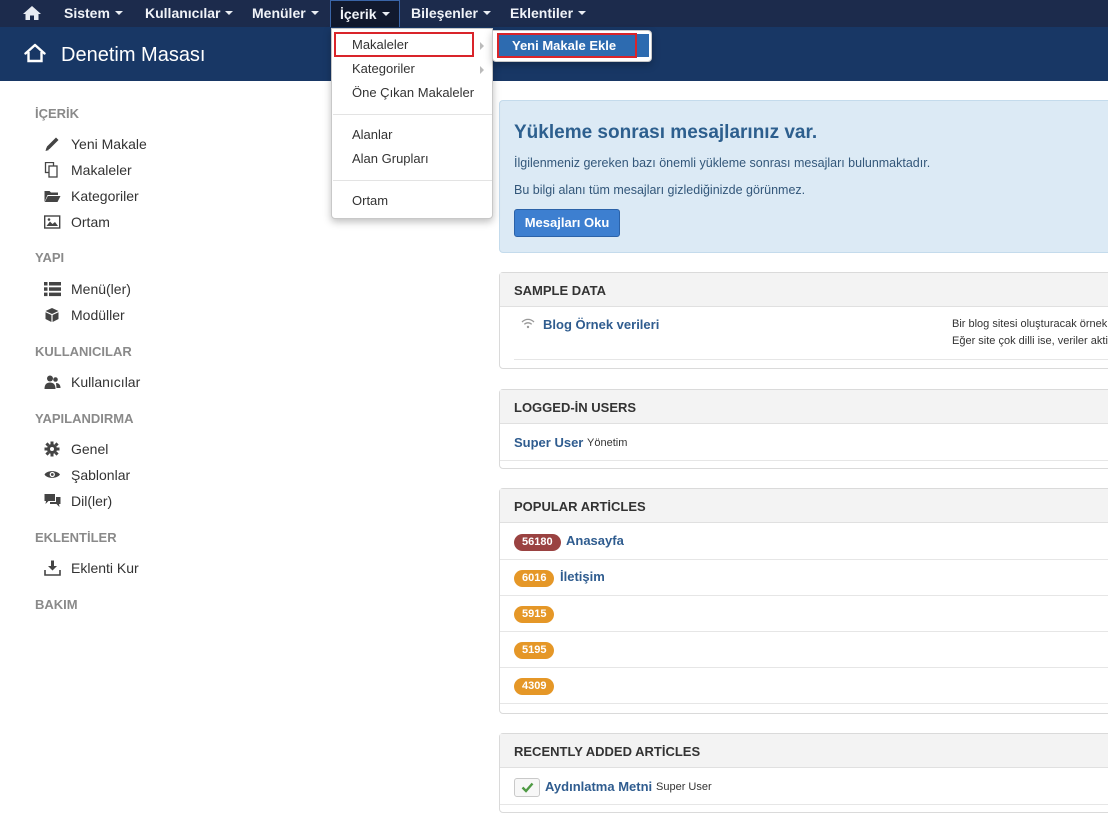 Image resolution: width=1108 pixels, height=813 pixels. I want to click on menu-item-alanlar: Alanlar, so click(412, 135).